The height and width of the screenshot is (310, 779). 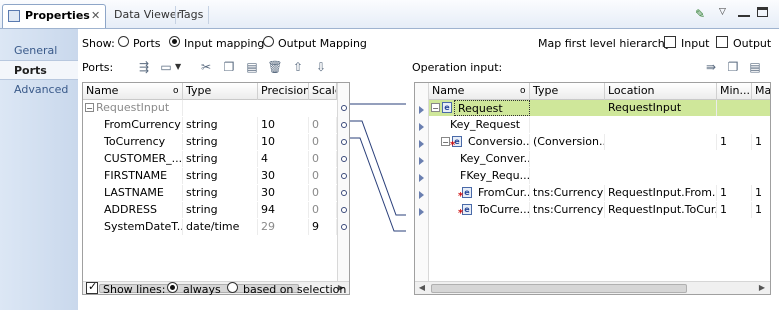 I want to click on close-icon: ✕, so click(x=95, y=16).